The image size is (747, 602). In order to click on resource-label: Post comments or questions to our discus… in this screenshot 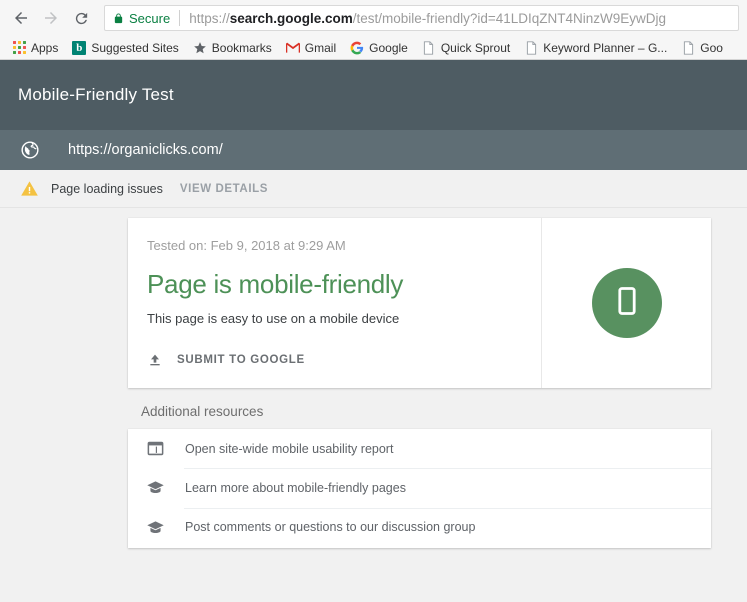, I will do `click(330, 527)`.